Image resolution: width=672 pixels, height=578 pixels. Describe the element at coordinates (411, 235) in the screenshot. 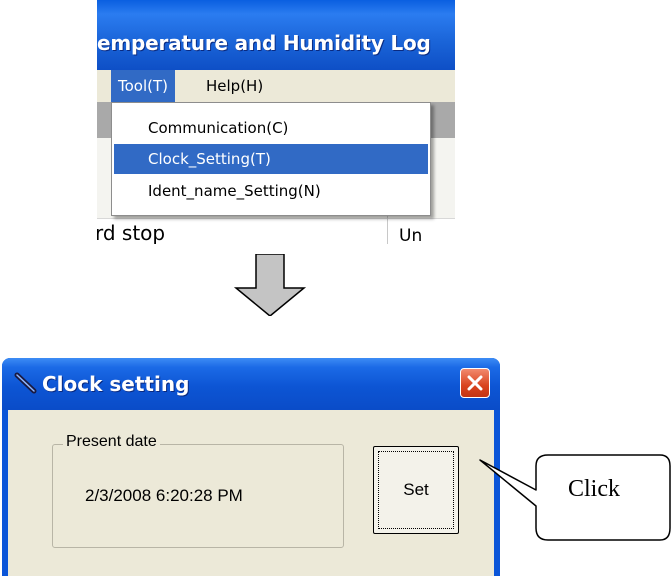

I see `background-cell-text-2: Un` at that location.